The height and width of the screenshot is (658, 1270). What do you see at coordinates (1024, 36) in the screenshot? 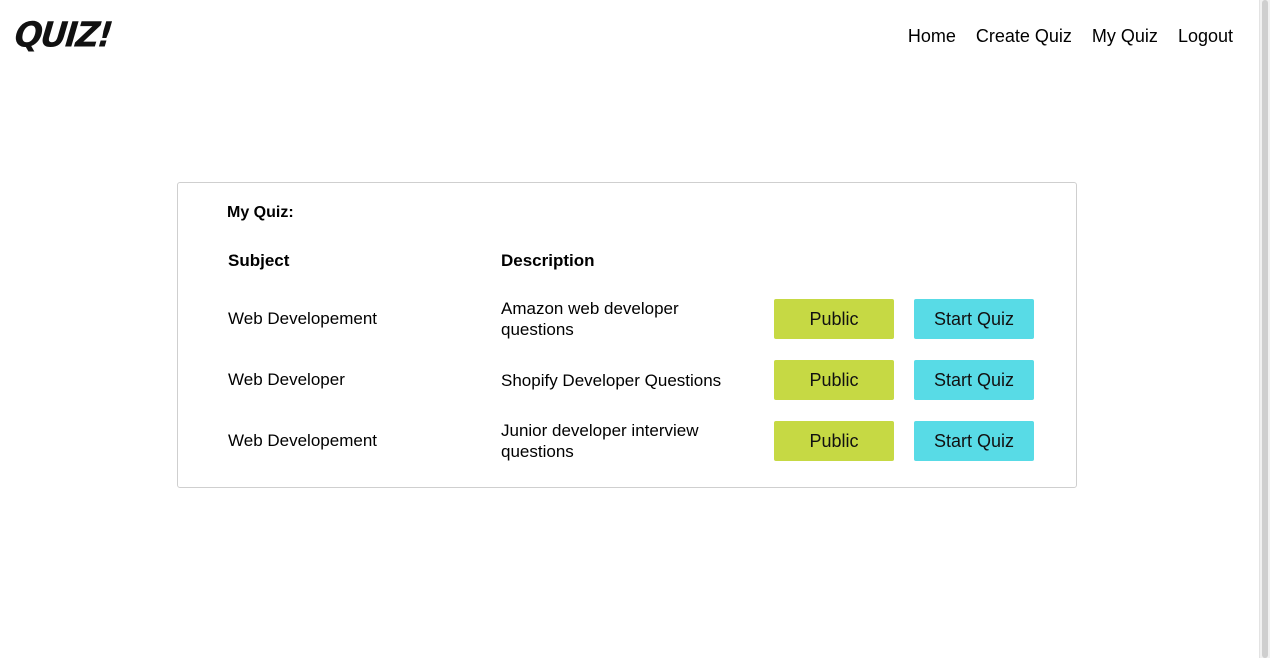
I see `nav-create-quiz-link: Create Quiz` at bounding box center [1024, 36].